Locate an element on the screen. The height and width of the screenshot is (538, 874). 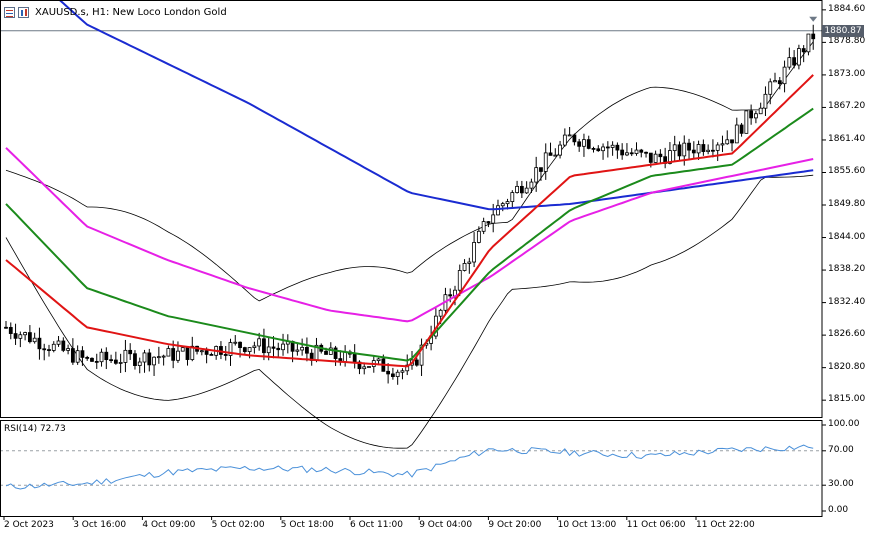
time-axis-label: 9 Oct 20:00 is located at coordinates (515, 525).